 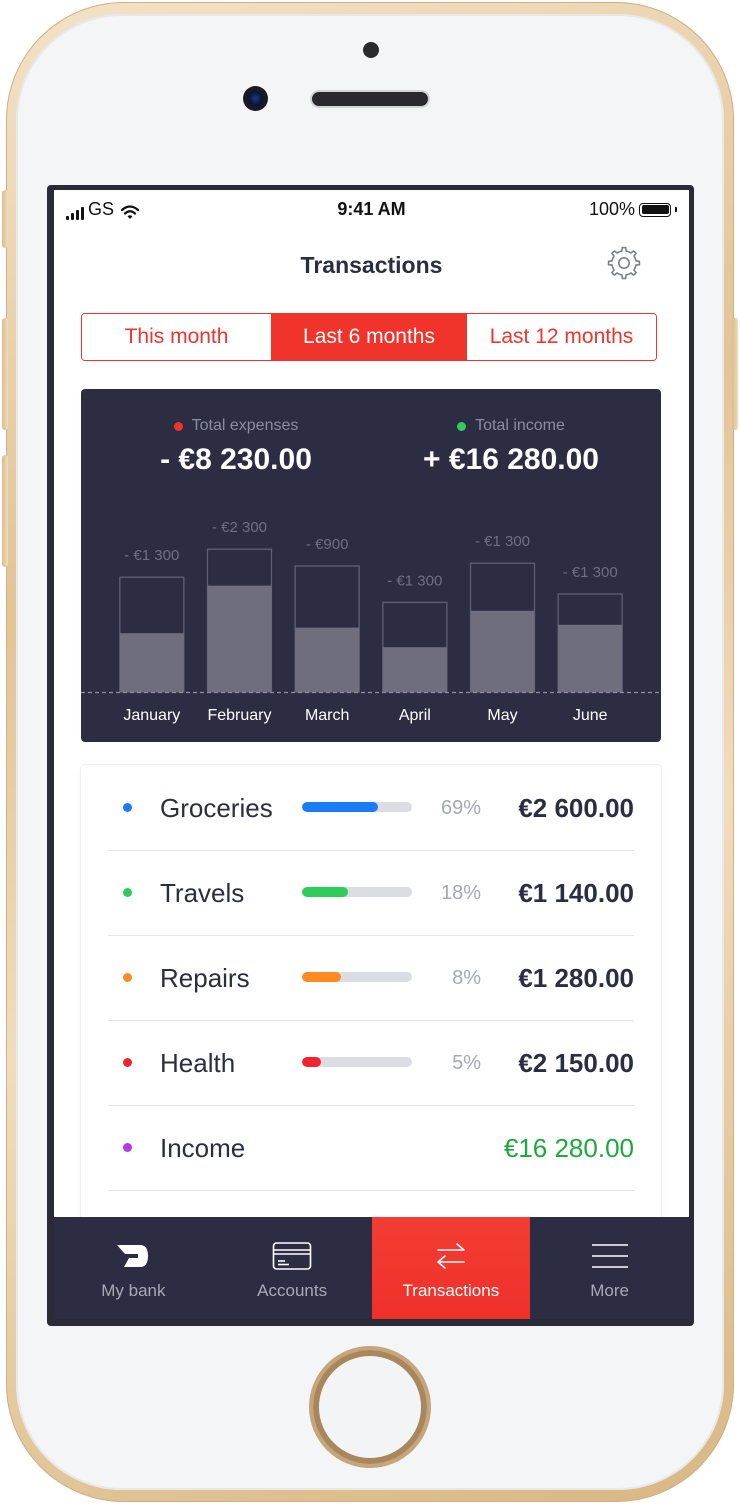 I want to click on category-amount: €16 280.00, so click(x=568, y=1148).